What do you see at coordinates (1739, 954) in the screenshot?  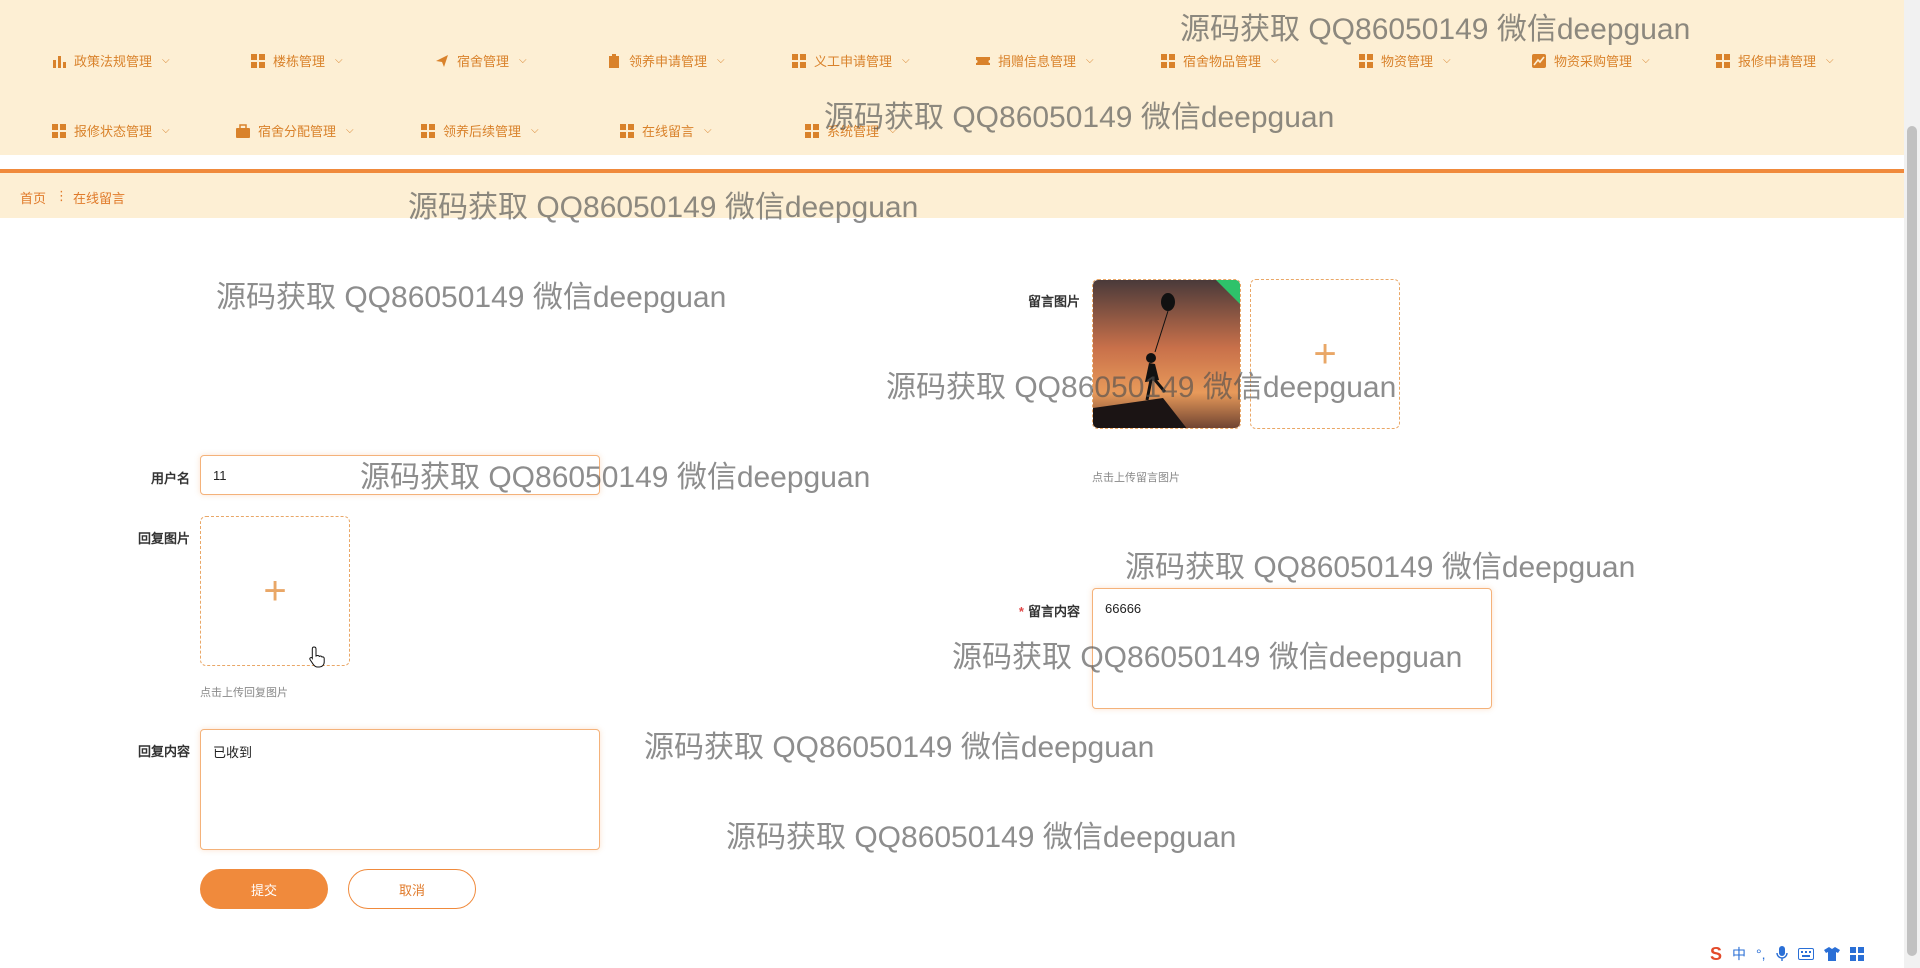 I see `ime-language: 中` at bounding box center [1739, 954].